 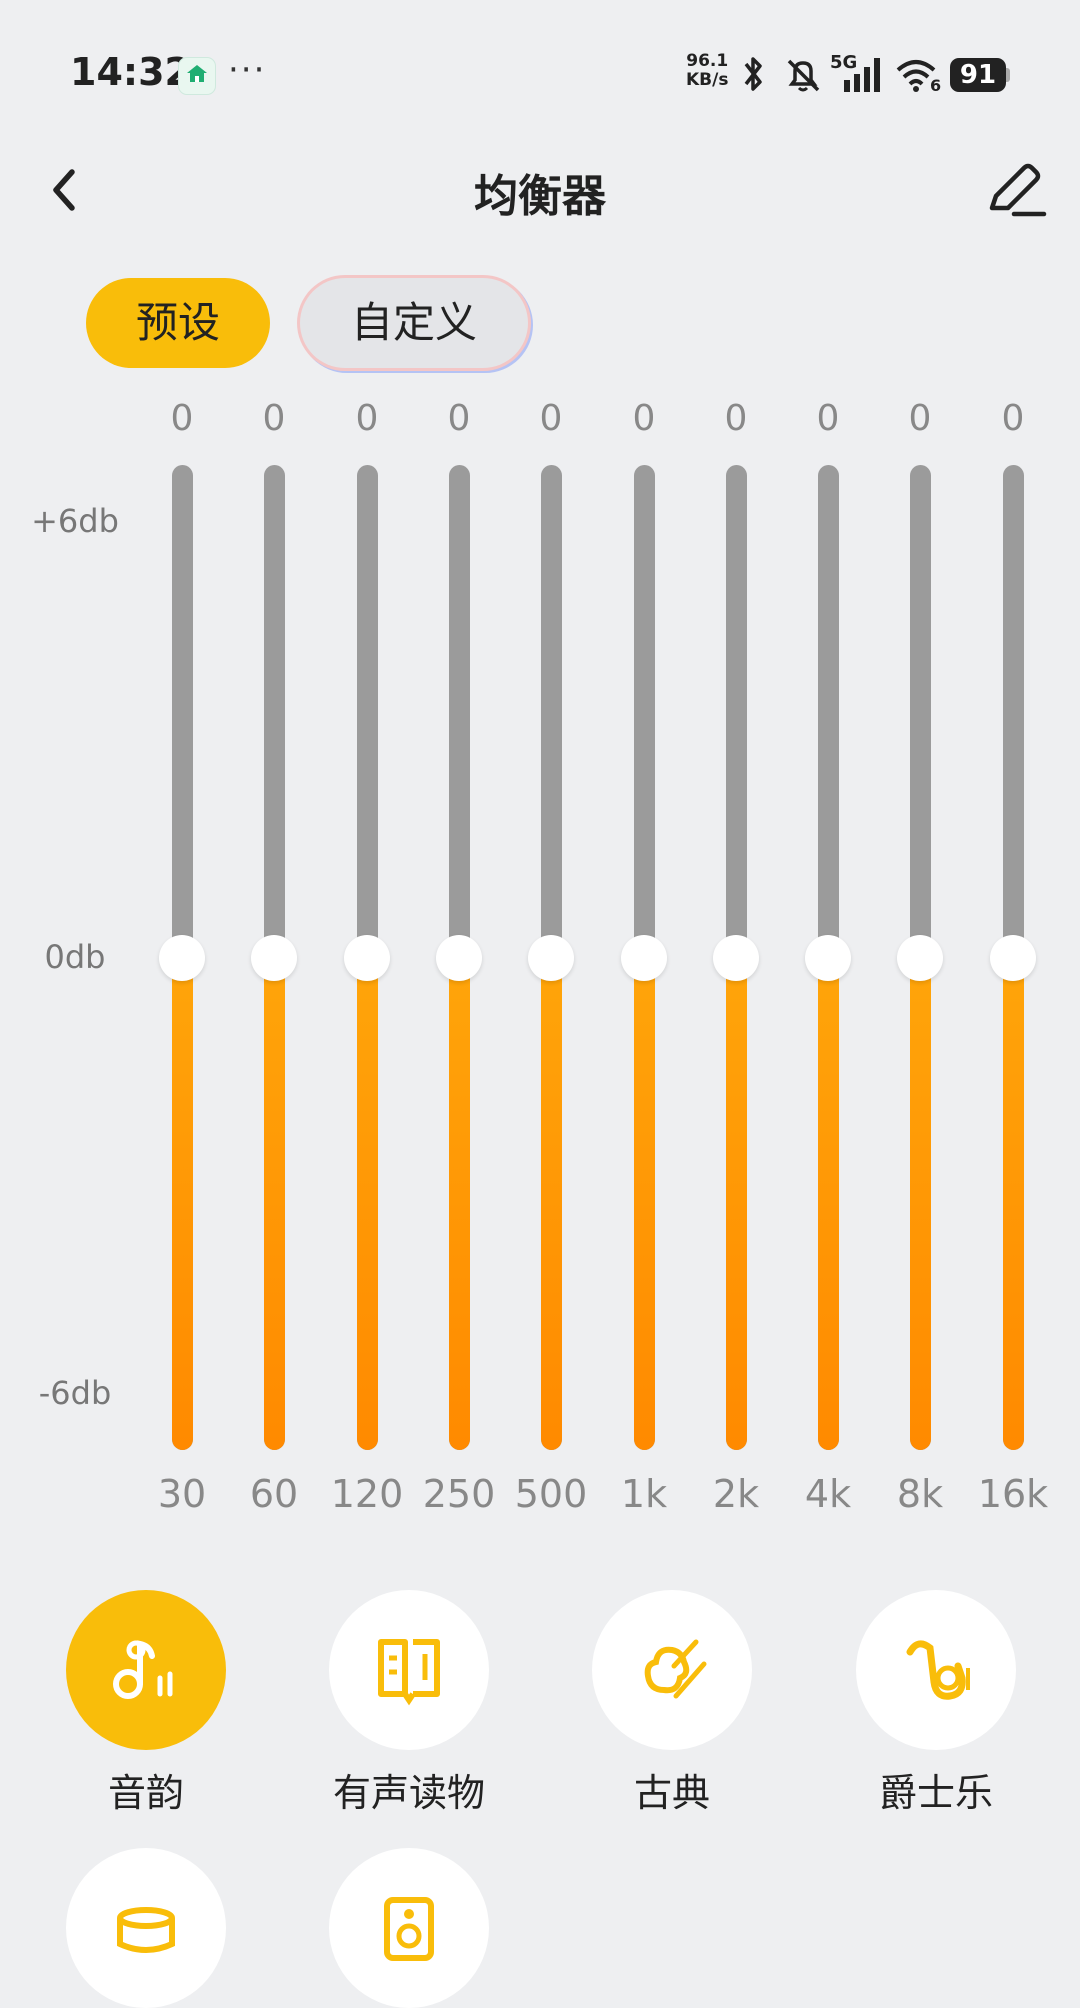 What do you see at coordinates (707, 80) in the screenshot?
I see `net-speed-unit: KB/s` at bounding box center [707, 80].